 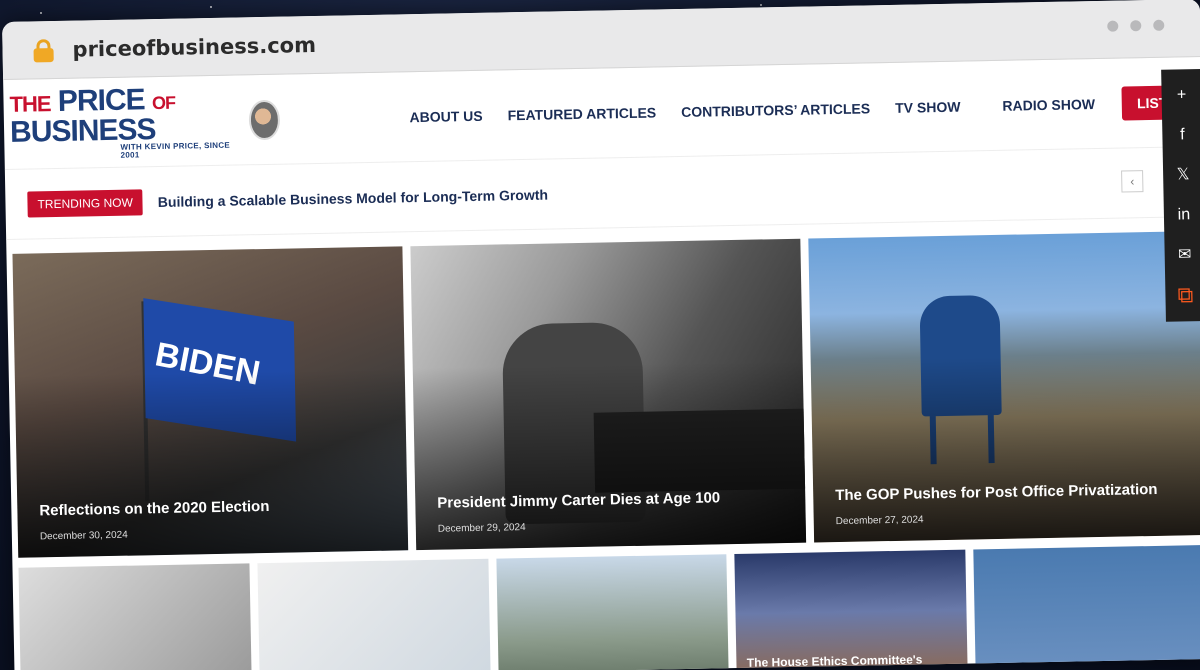 What do you see at coordinates (851, 609) in the screenshot?
I see `article-thumb: The House Ethics Committee's` at bounding box center [851, 609].